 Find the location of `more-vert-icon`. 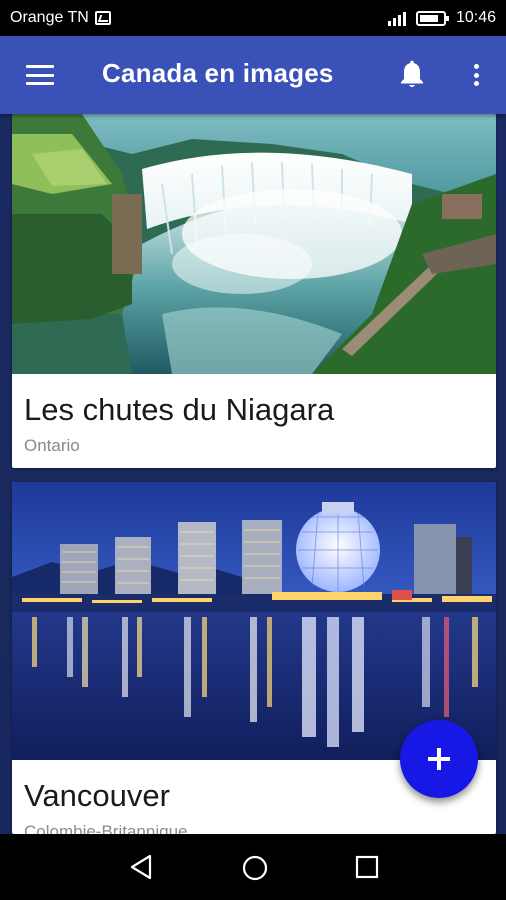

more-vert-icon is located at coordinates (476, 75).